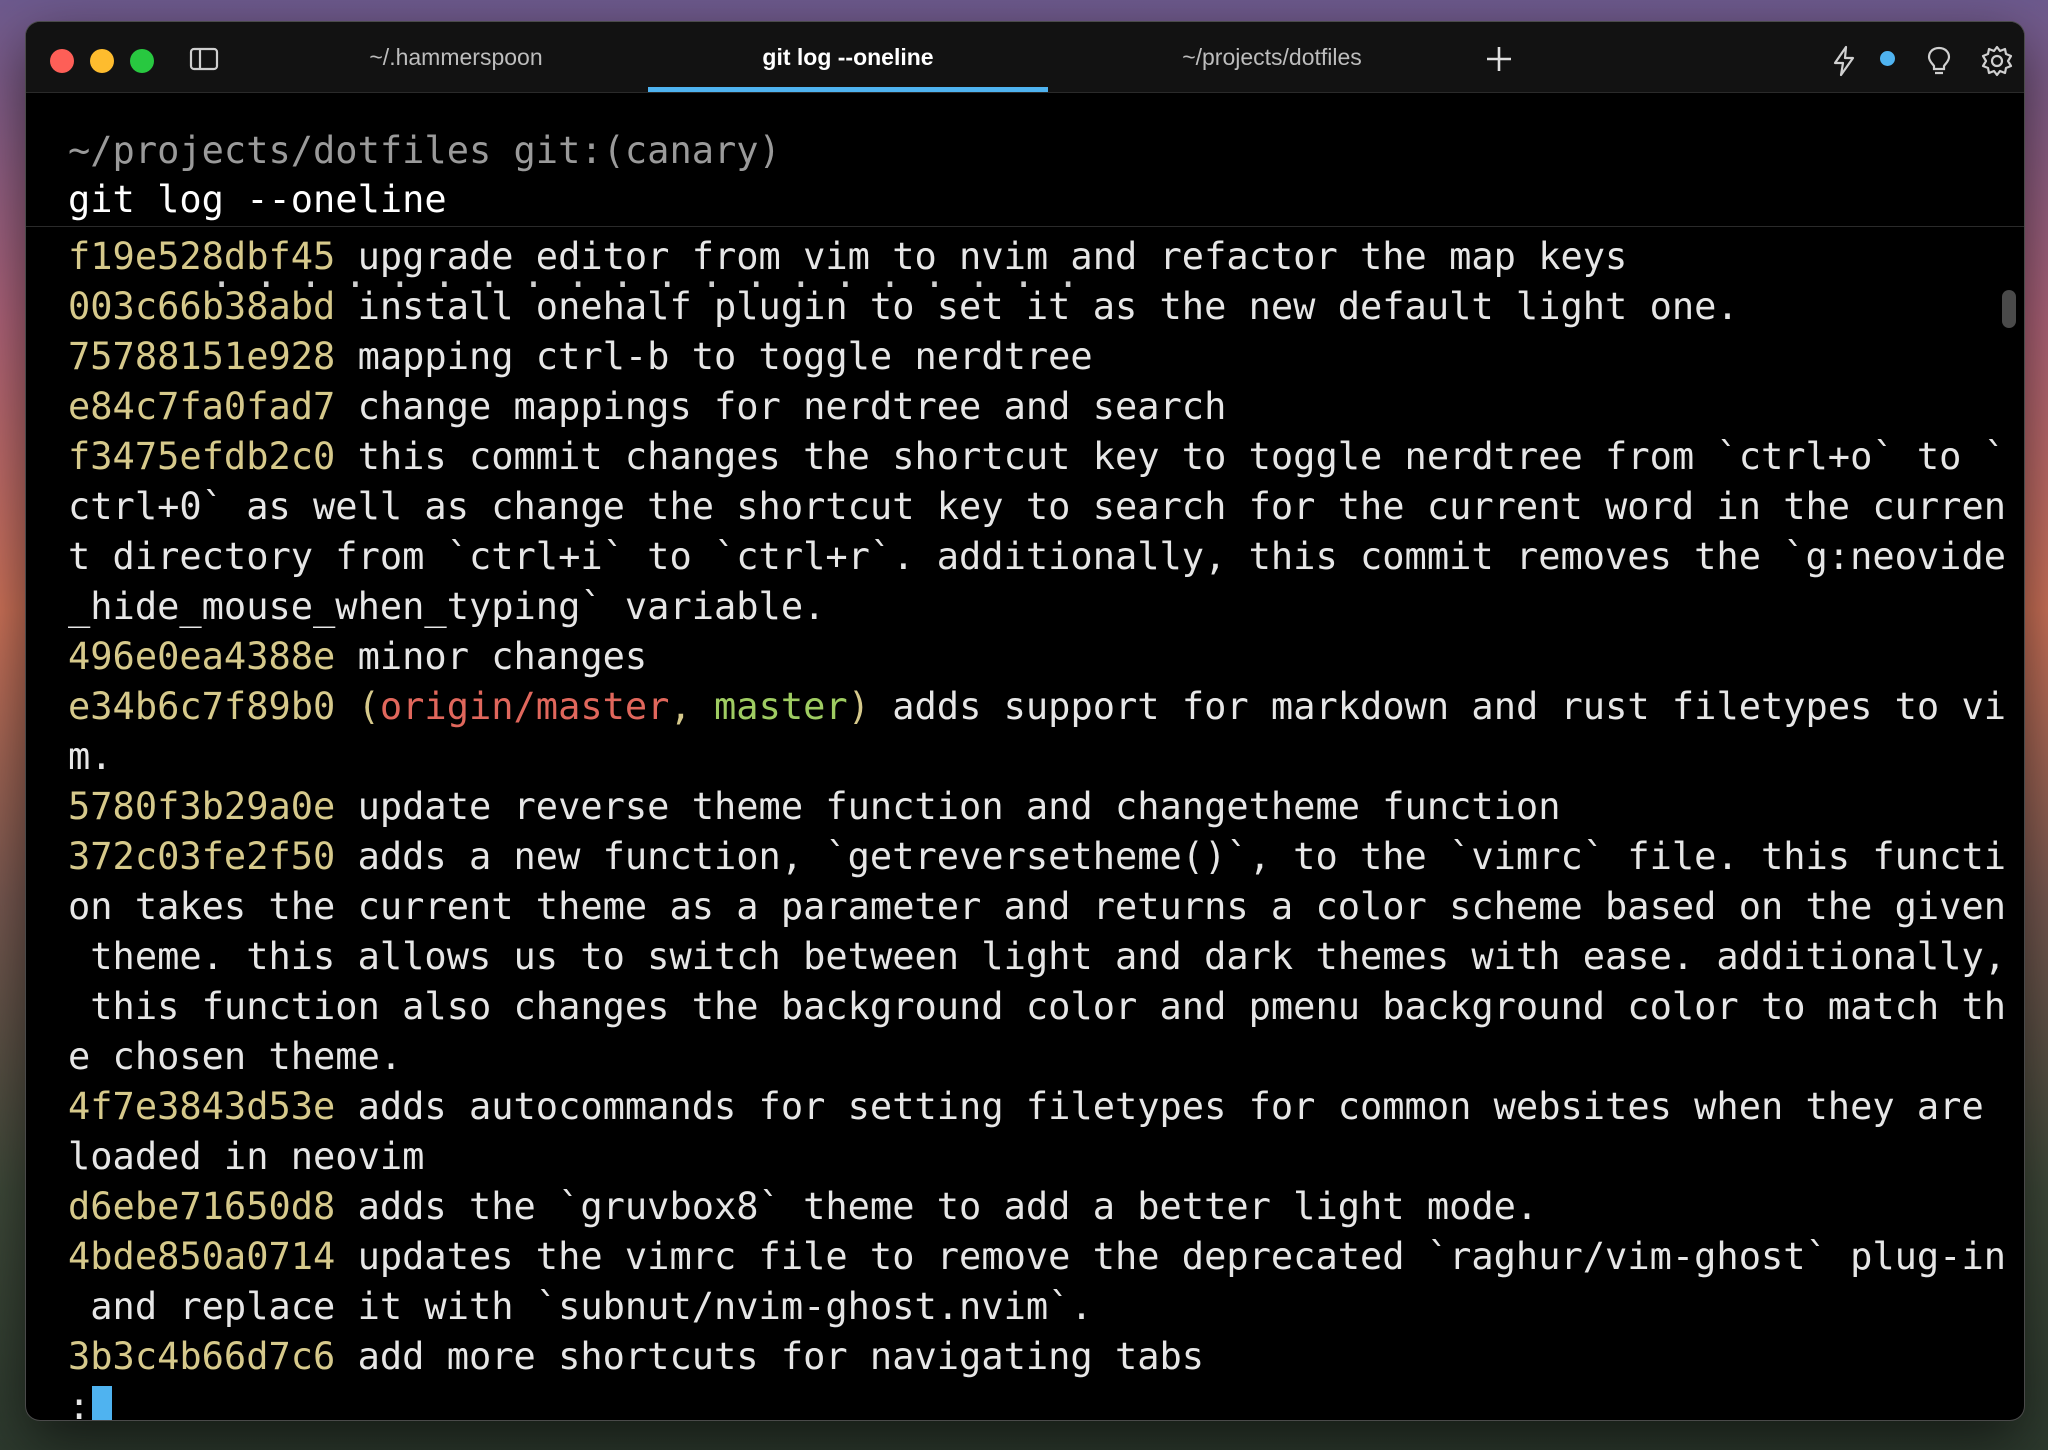 The height and width of the screenshot is (1450, 2048). I want to click on commit-message: e chosen theme., so click(235, 1056).